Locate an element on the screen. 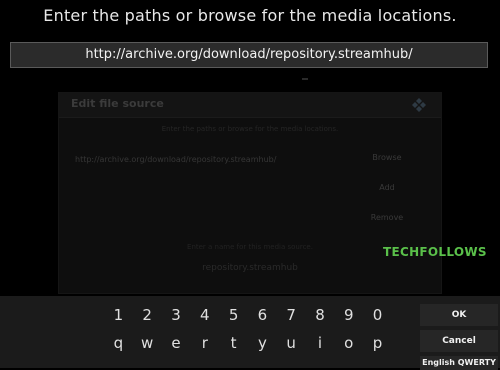  number-row: 1 2 3 4 5 6 7 8 9 0 is located at coordinates (248, 315).